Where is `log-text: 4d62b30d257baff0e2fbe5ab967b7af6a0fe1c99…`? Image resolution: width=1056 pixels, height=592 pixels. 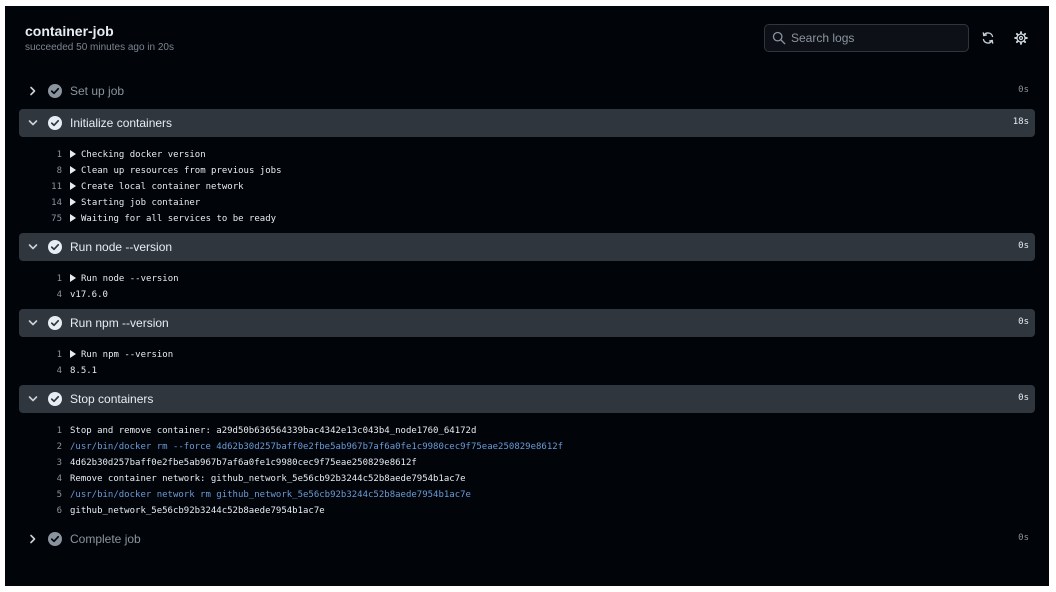 log-text: 4d62b30d257baff0e2fbe5ab967b7af6a0fe1c99… is located at coordinates (243, 463).